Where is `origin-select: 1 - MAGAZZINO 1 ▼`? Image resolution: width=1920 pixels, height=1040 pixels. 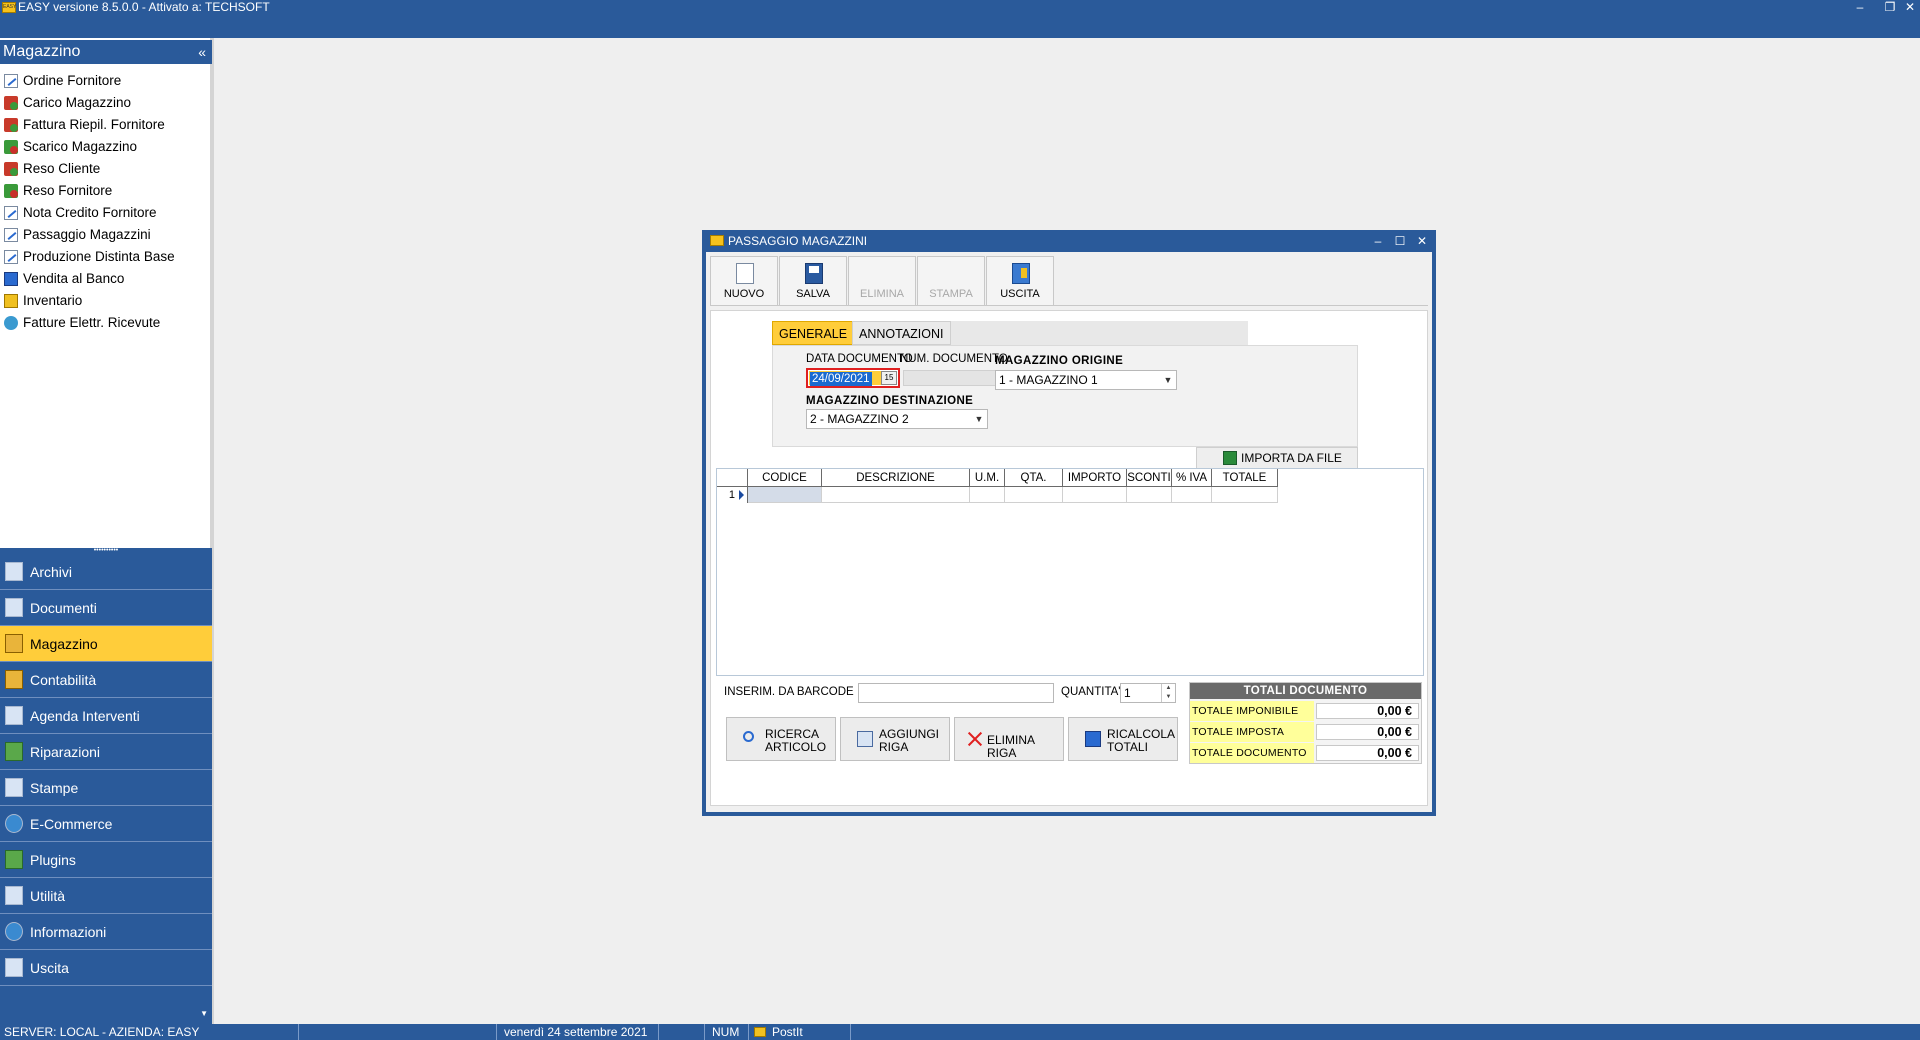
origin-select: 1 - MAGAZZINO 1 ▼ is located at coordinates (1086, 380).